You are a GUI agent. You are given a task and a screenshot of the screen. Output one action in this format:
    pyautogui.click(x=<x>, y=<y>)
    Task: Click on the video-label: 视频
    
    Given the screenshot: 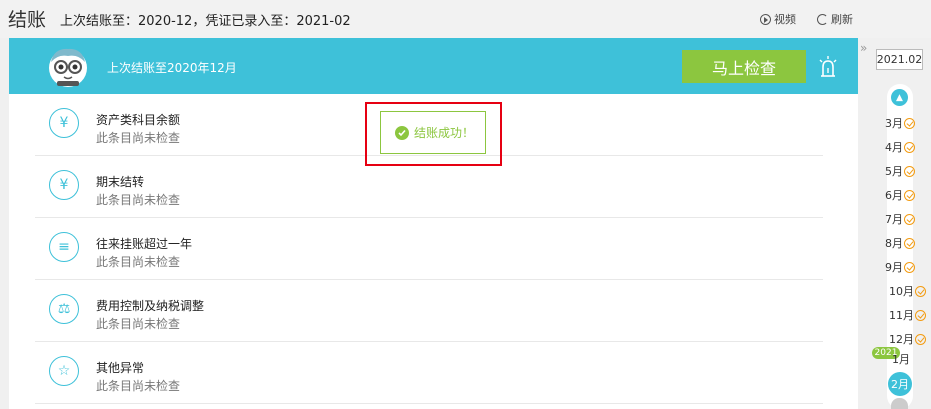 What is the action you would take?
    pyautogui.click(x=785, y=19)
    